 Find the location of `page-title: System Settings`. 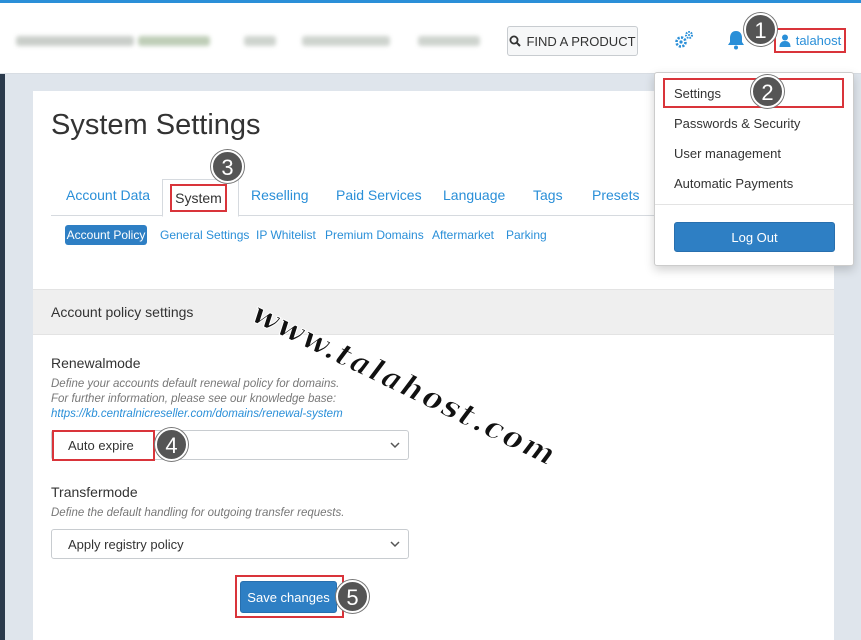

page-title: System Settings is located at coordinates (156, 125).